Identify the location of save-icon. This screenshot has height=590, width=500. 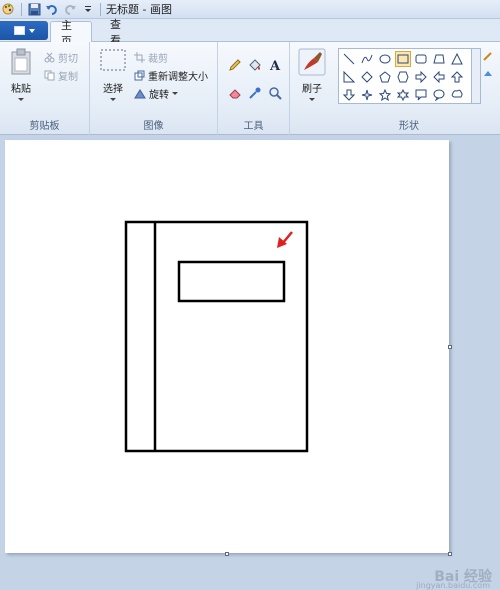
(34, 9).